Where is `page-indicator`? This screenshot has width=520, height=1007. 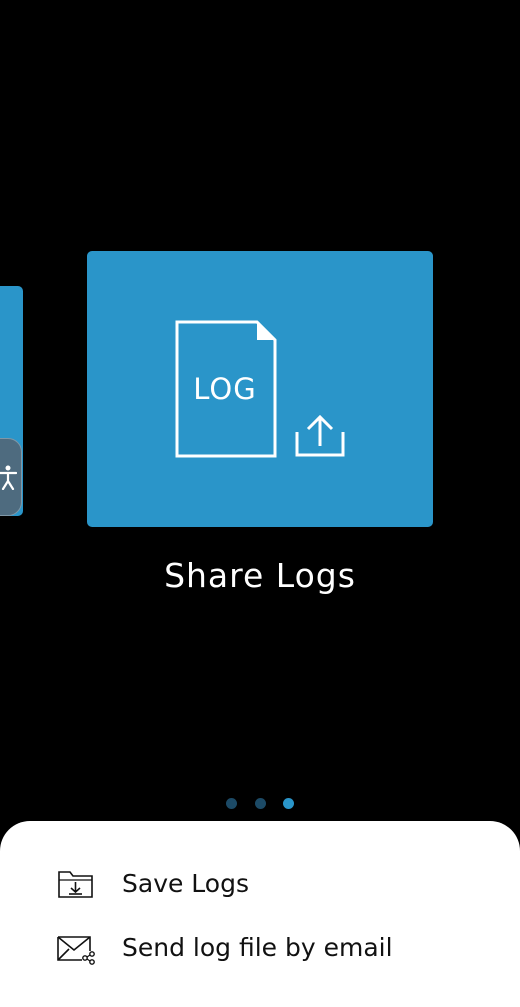 page-indicator is located at coordinates (260, 804).